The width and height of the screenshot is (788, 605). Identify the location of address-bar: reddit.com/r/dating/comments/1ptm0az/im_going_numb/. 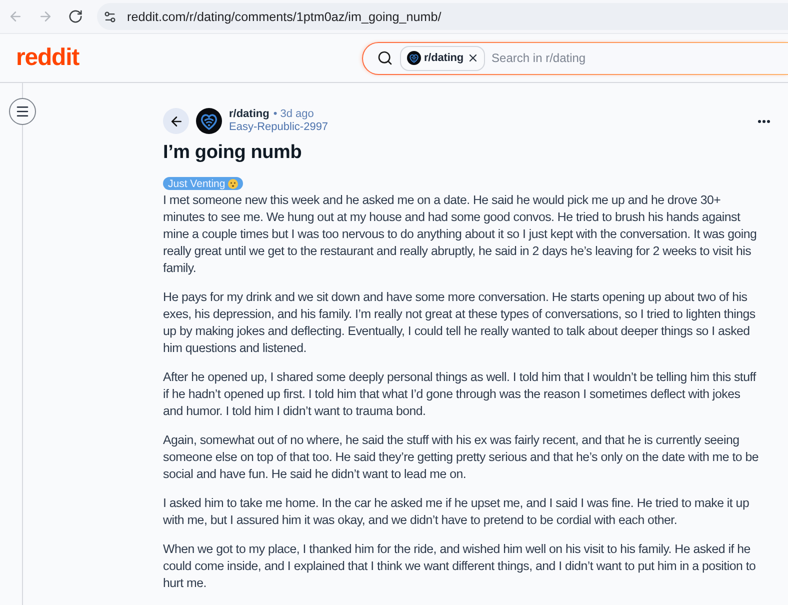
(442, 16).